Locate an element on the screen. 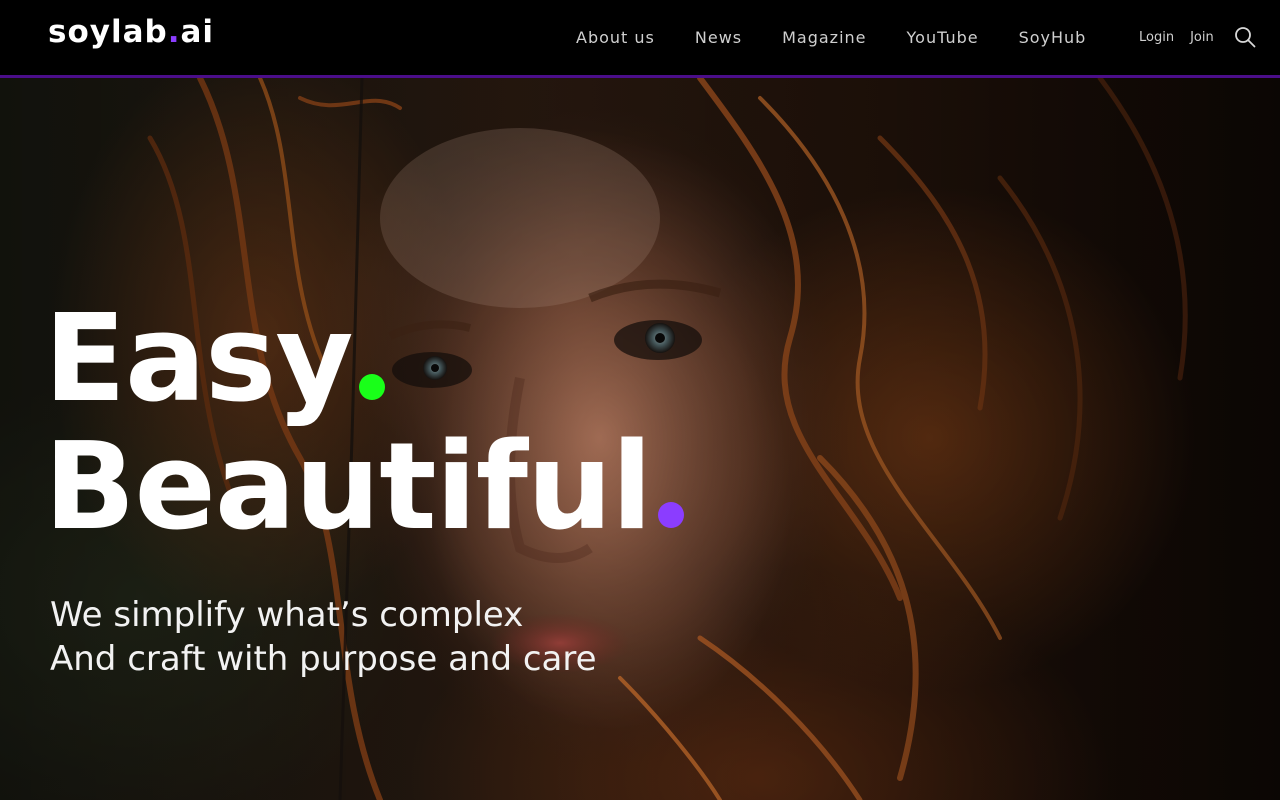 The height and width of the screenshot is (800, 1280). tagline-line-1: We simplify what’s complex is located at coordinates (287, 615).